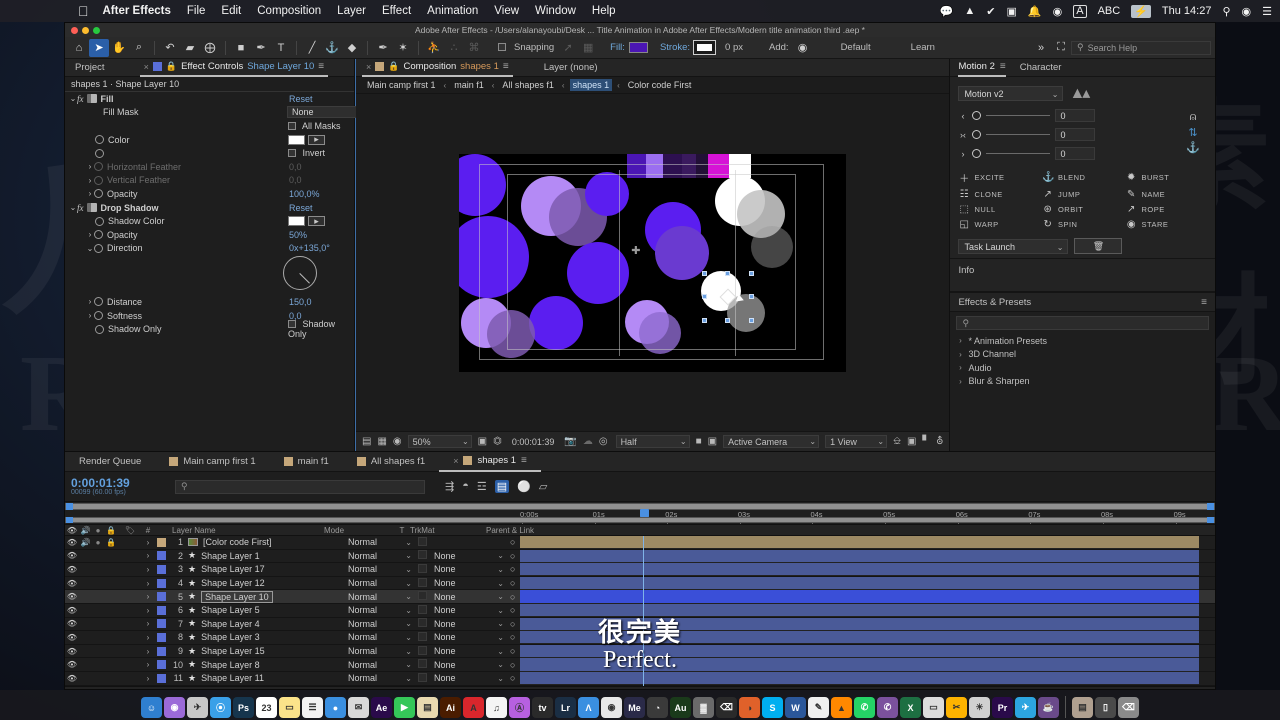  I want to click on draft-3d-icon: ◓, so click(465, 486).